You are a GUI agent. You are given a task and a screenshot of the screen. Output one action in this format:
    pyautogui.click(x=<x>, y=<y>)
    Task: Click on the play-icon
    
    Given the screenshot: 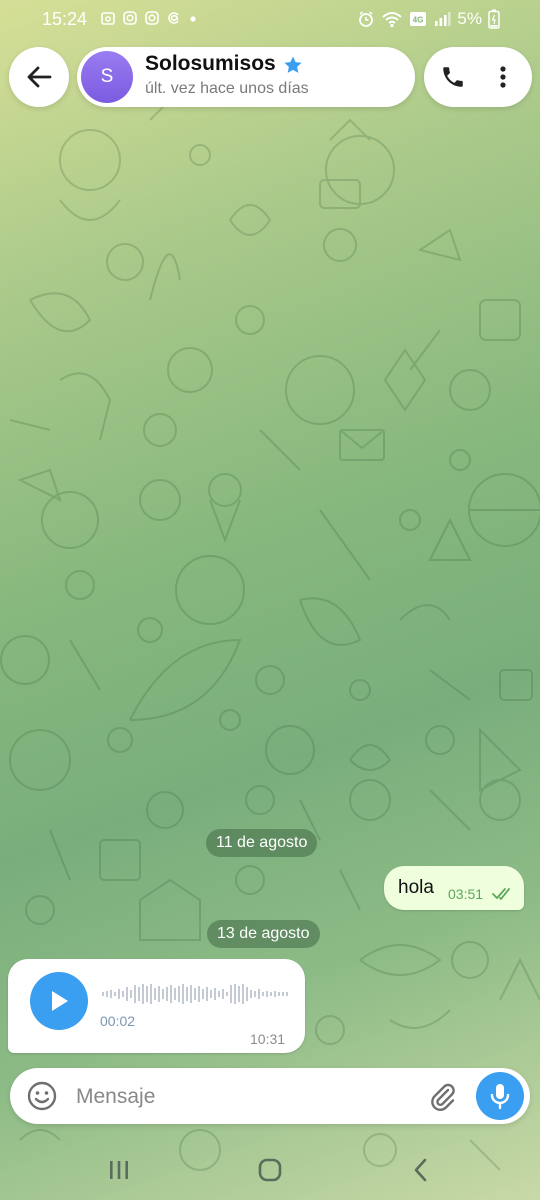 What is the action you would take?
    pyautogui.click(x=60, y=1001)
    